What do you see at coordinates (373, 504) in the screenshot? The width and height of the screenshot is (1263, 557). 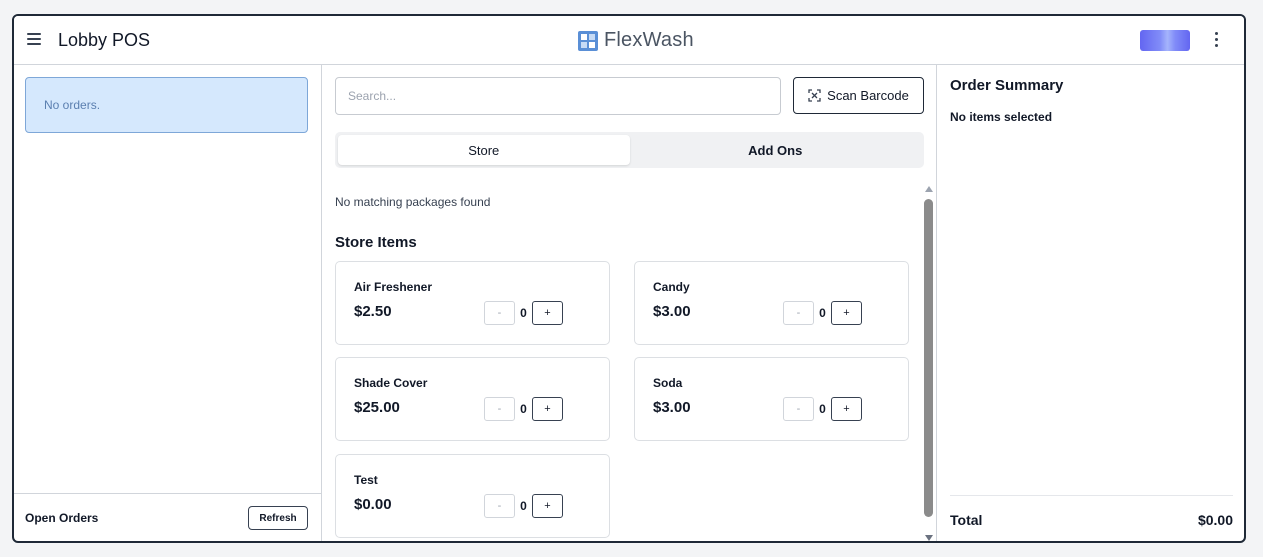 I see `item-price: $0.00` at bounding box center [373, 504].